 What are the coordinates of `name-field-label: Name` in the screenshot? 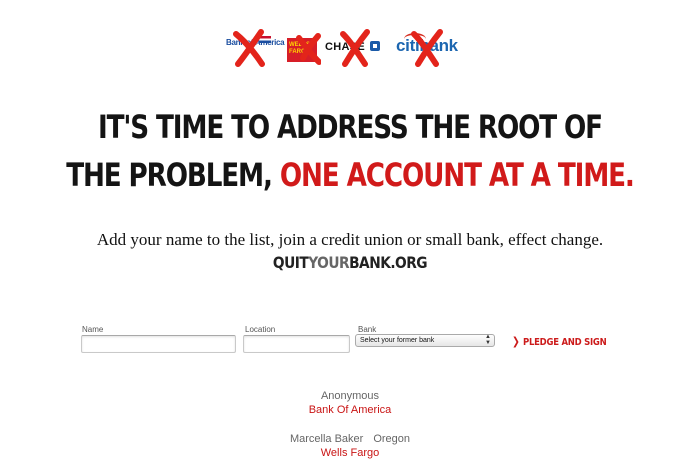 It's located at (93, 329).